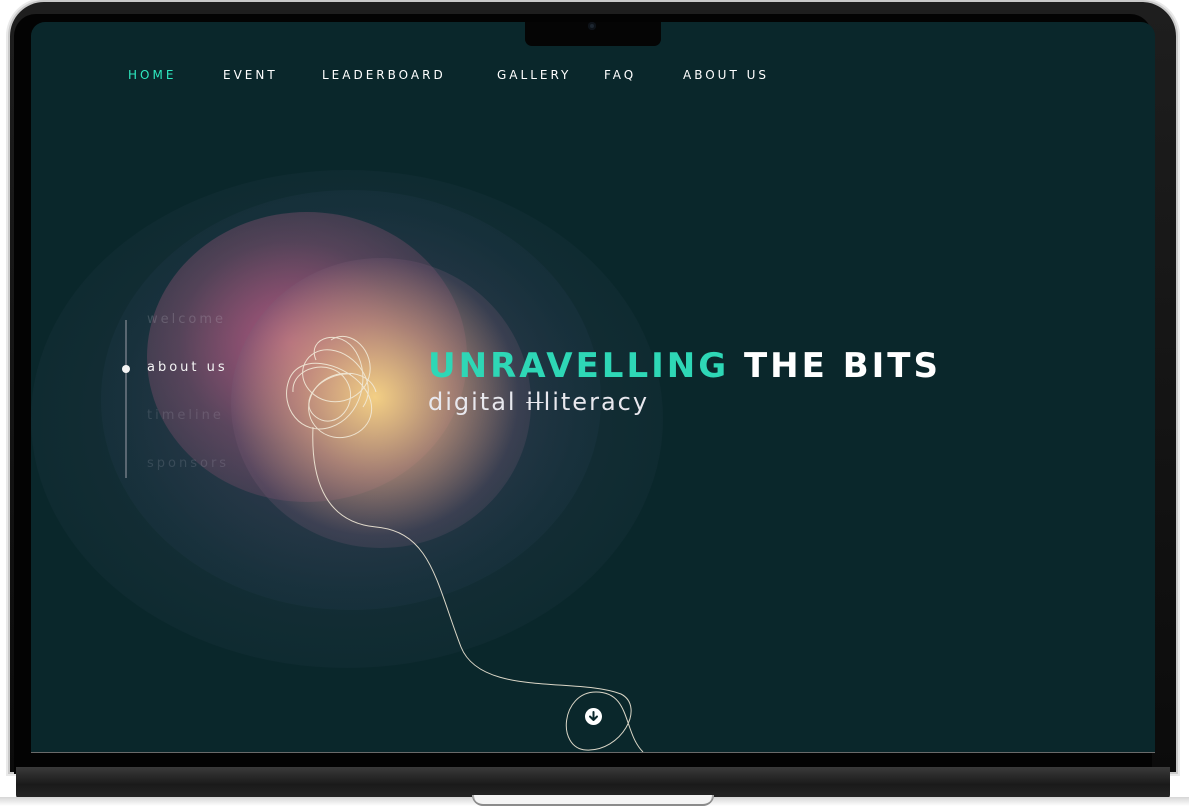 This screenshot has width=1189, height=806. I want to click on screen-bottom-edge, so click(593, 752).